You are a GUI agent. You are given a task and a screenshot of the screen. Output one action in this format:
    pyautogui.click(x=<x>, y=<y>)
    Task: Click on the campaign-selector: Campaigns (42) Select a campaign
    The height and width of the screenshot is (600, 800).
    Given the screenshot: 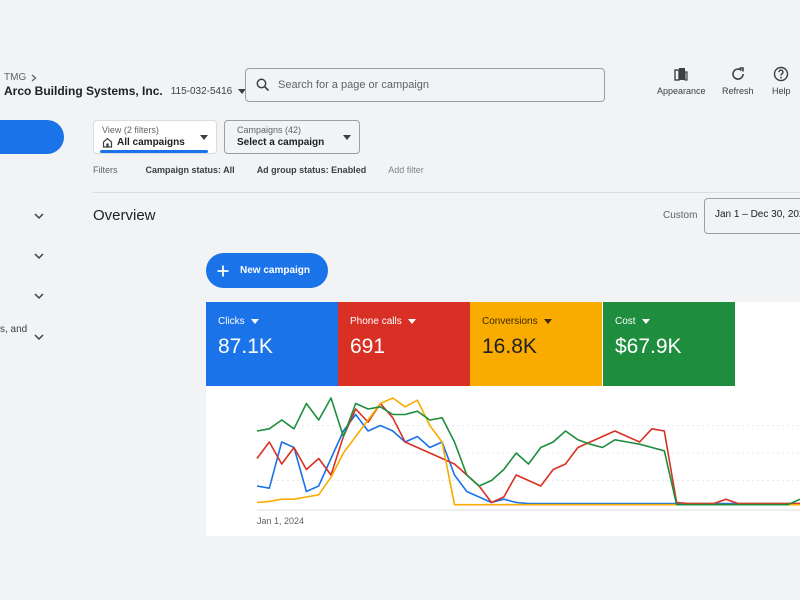 What is the action you would take?
    pyautogui.click(x=292, y=137)
    